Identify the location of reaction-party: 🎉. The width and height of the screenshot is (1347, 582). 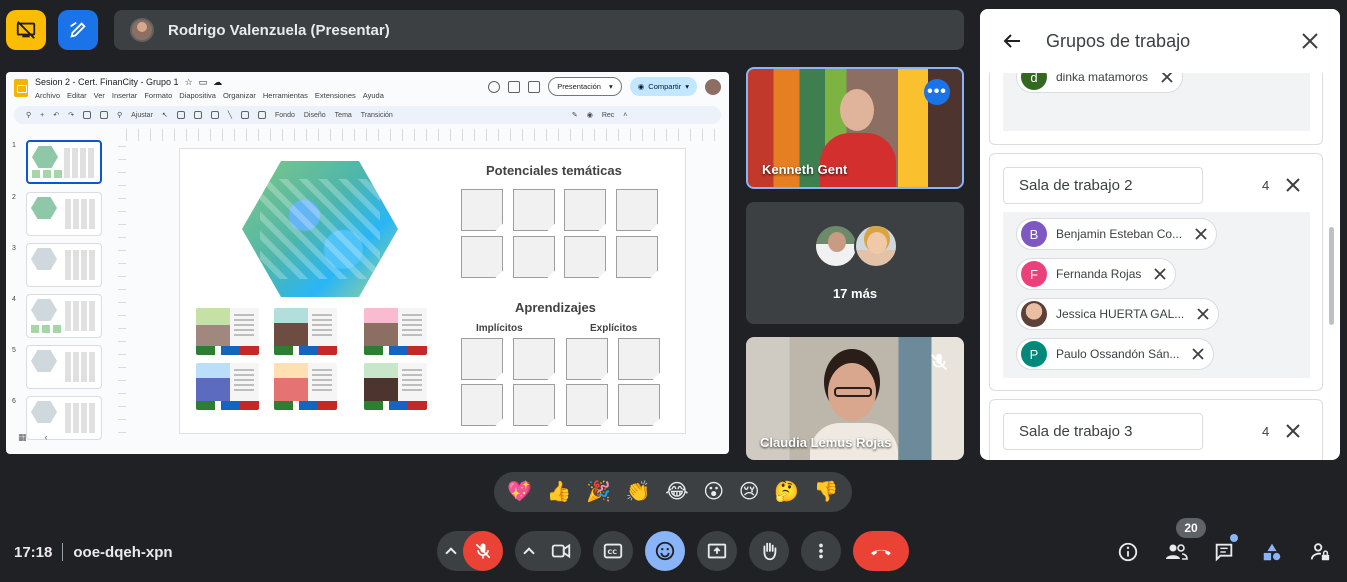
(598, 492).